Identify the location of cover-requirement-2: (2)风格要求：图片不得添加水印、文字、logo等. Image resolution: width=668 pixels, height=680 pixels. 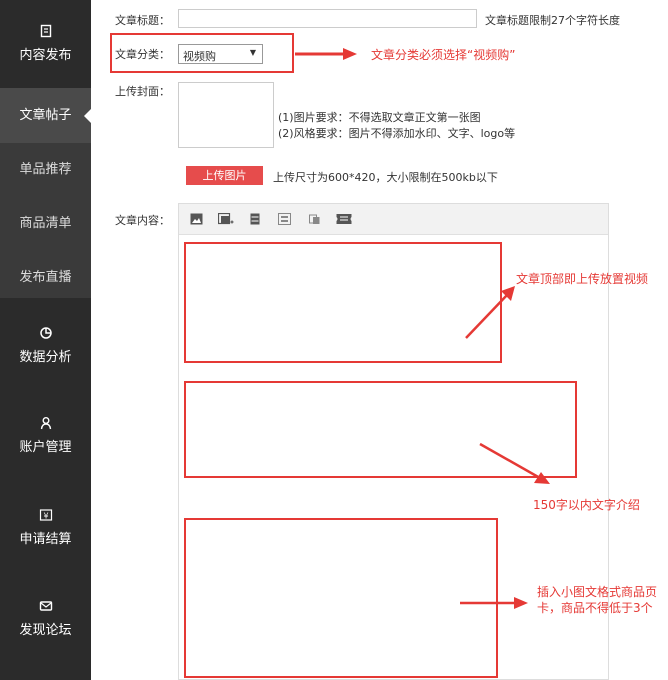
(397, 133).